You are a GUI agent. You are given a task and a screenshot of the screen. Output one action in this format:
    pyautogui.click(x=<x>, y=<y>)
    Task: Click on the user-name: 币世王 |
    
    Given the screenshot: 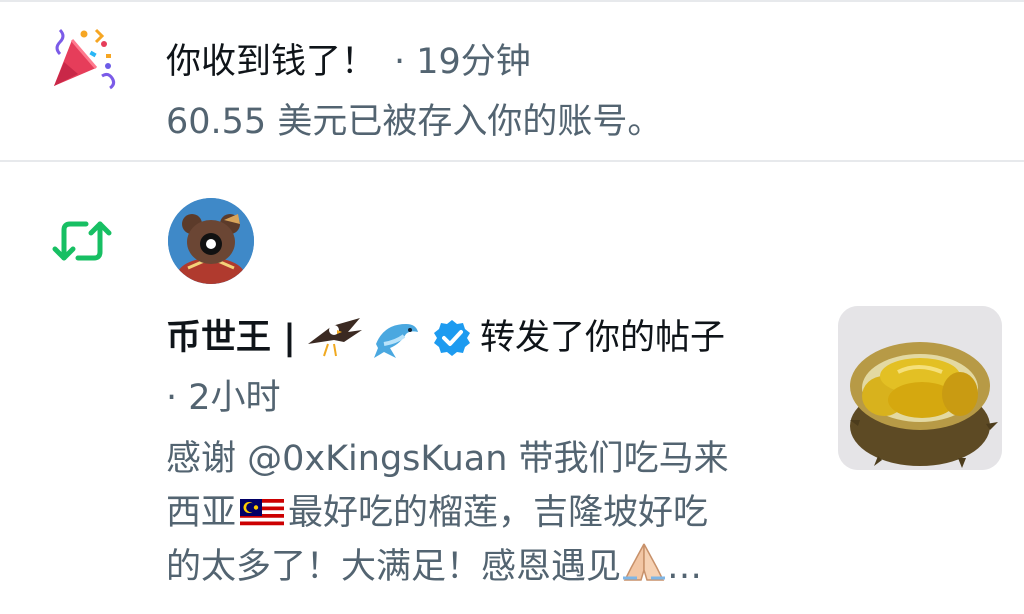 What is the action you would take?
    pyautogui.click(x=231, y=338)
    